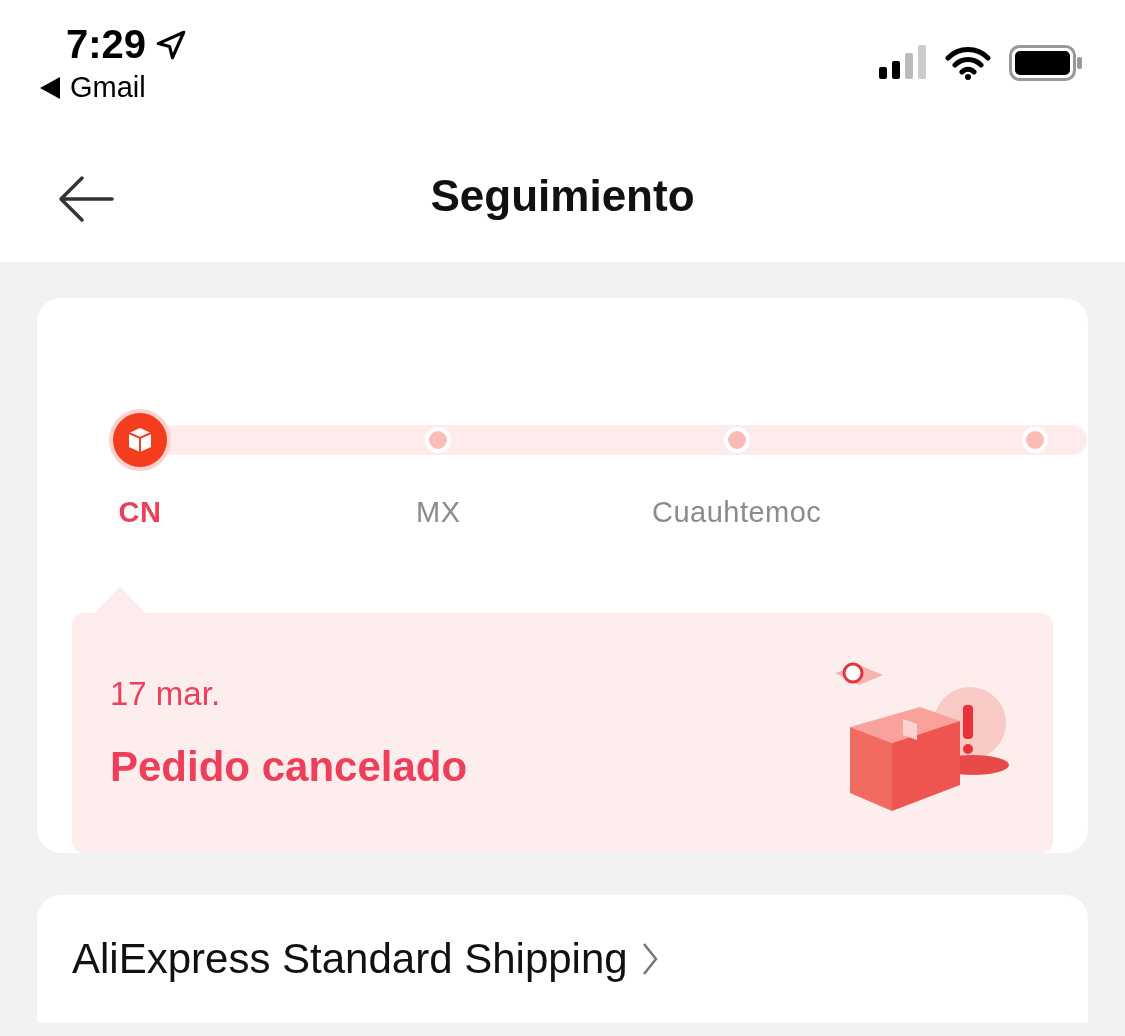  I want to click on step-label: MX, so click(438, 512).